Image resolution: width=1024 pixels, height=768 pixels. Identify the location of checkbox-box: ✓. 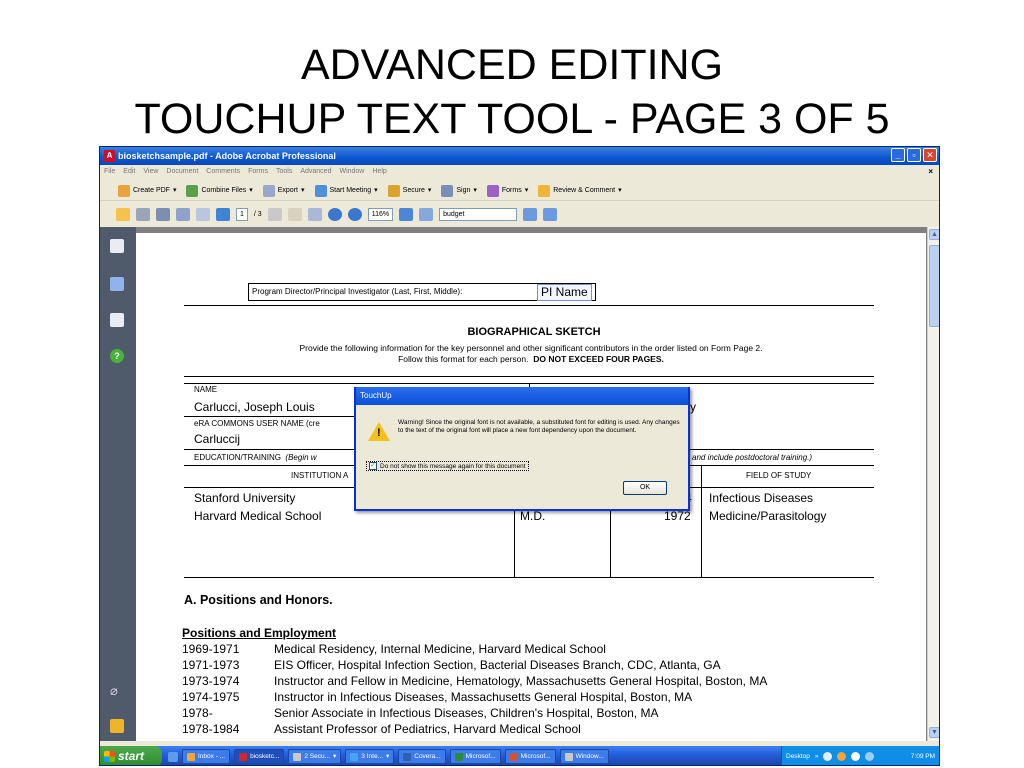
(373, 466).